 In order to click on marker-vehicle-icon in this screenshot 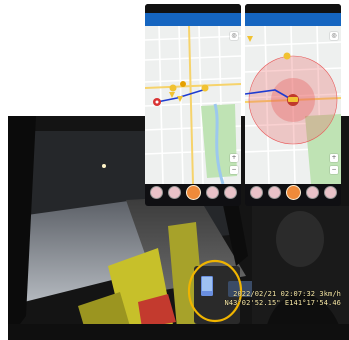, I will do `click(205, 88)`.